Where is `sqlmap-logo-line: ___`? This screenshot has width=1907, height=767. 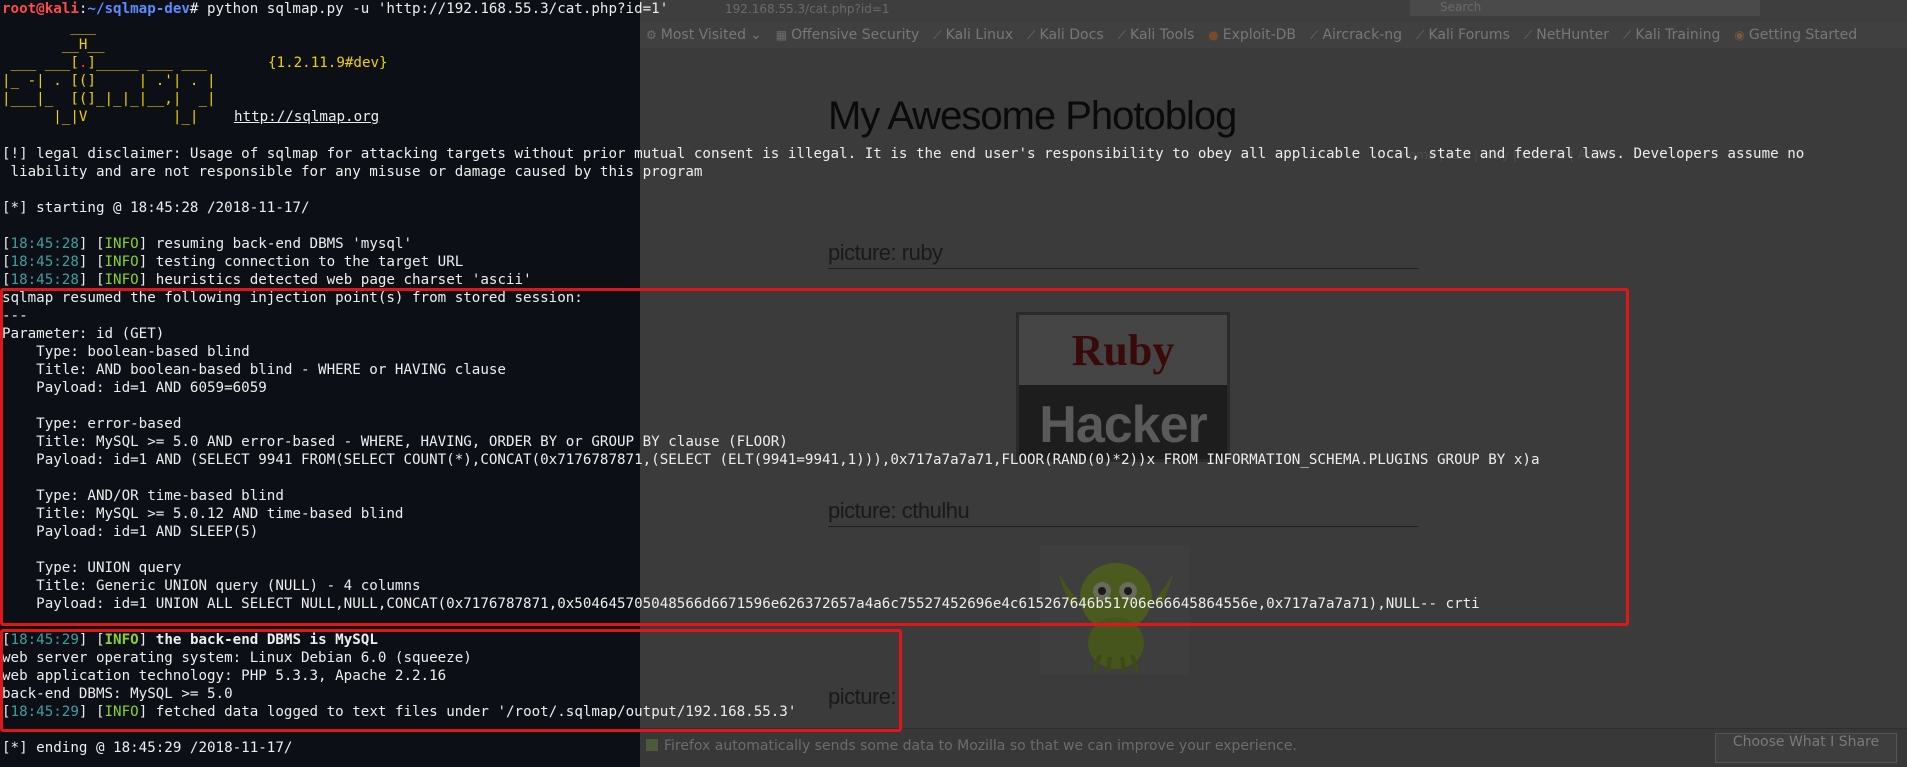 sqlmap-logo-line: ___ is located at coordinates (49, 27).